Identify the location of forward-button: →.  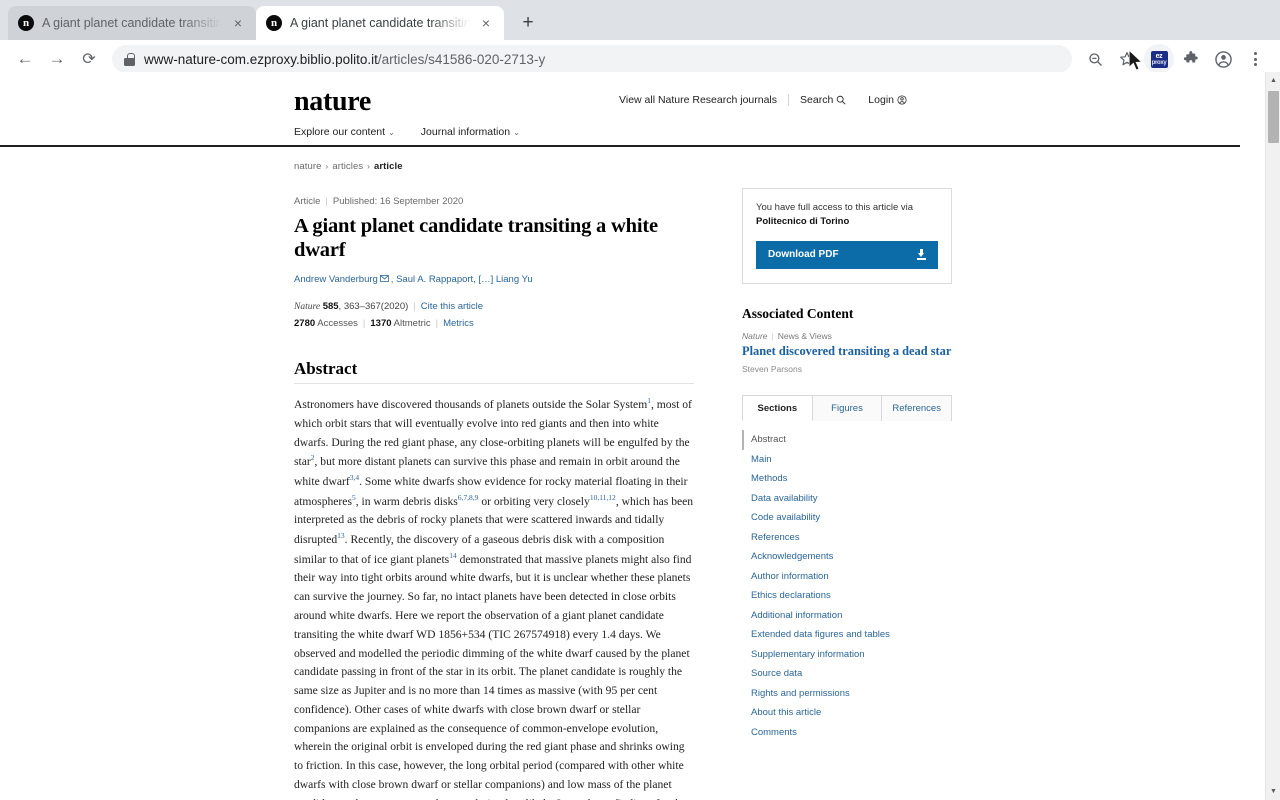
(57, 59).